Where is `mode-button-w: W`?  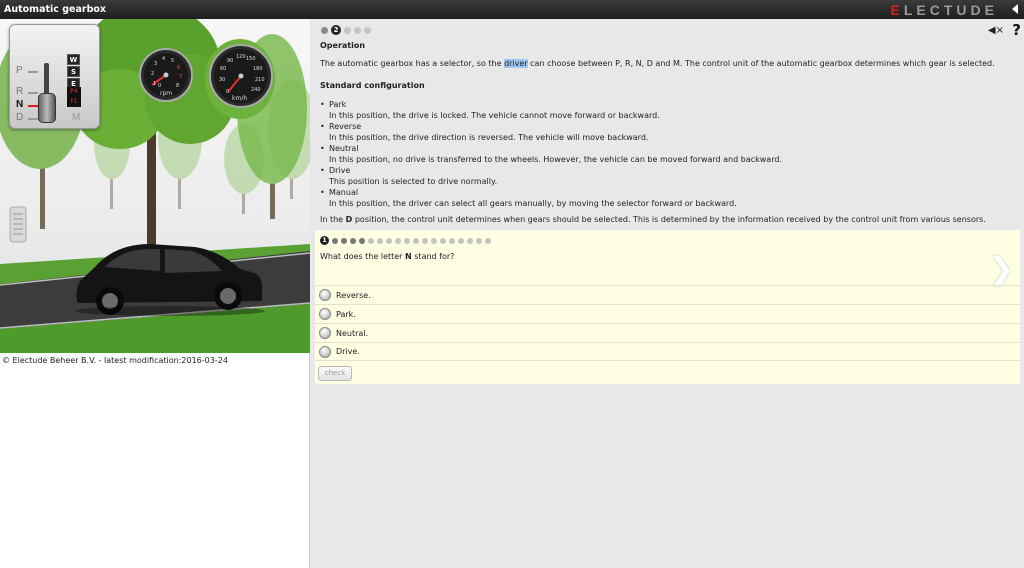
mode-button-w: W is located at coordinates (73, 59).